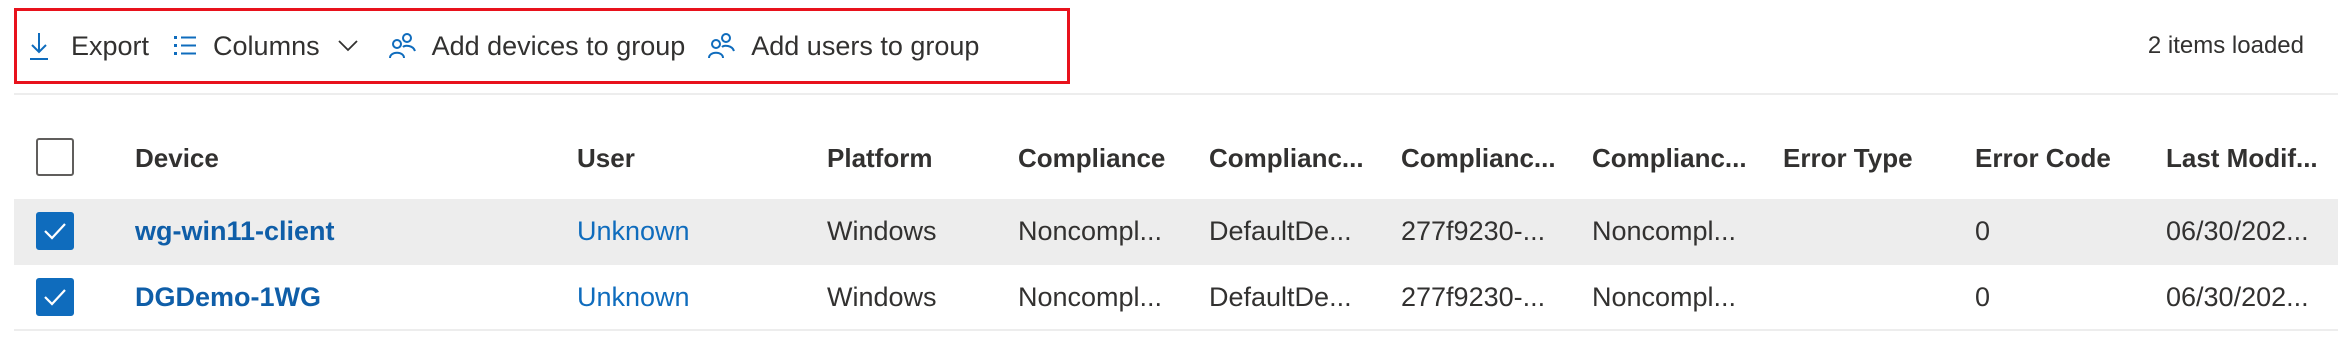 The image size is (2338, 344). Describe the element at coordinates (177, 158) in the screenshot. I see `column-header-device: Device` at that location.